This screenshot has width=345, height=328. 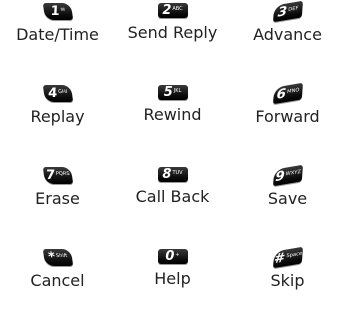 What do you see at coordinates (293, 254) in the screenshot?
I see `key-pound-sub: Space` at bounding box center [293, 254].